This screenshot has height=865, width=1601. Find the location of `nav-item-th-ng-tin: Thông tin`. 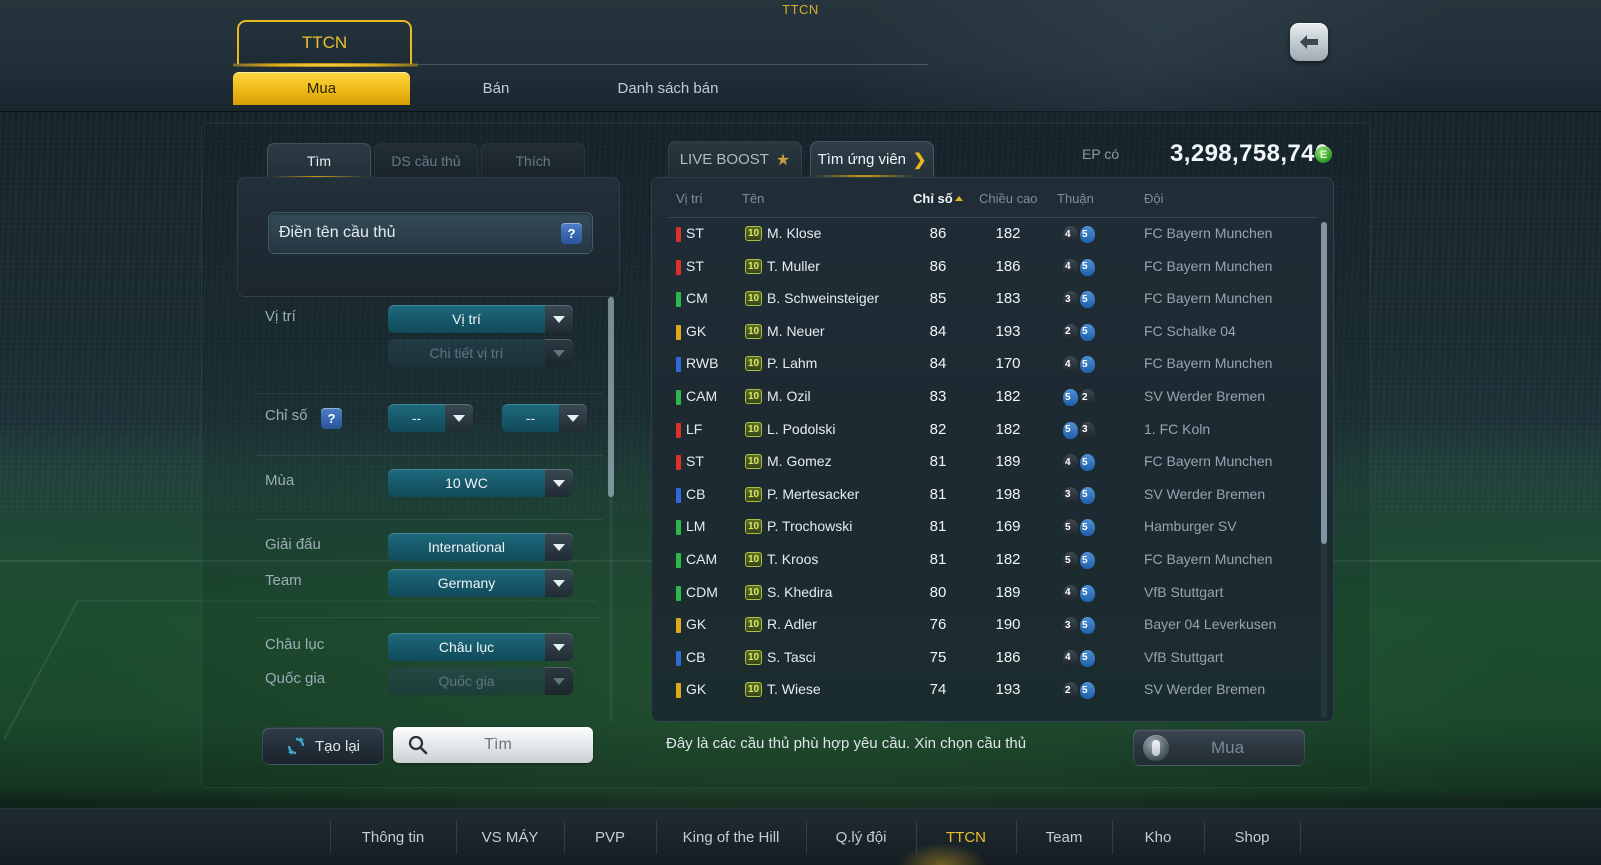

nav-item-th-ng-tin: Thông tin is located at coordinates (393, 837).